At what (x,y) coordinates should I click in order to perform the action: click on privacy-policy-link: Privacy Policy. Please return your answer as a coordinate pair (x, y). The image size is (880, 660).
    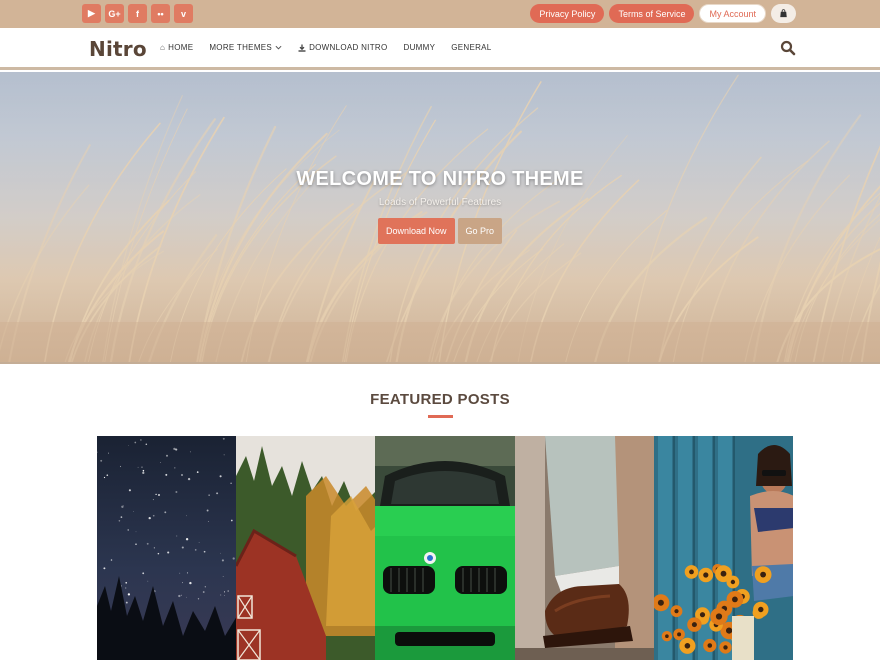
    Looking at the image, I should click on (567, 13).